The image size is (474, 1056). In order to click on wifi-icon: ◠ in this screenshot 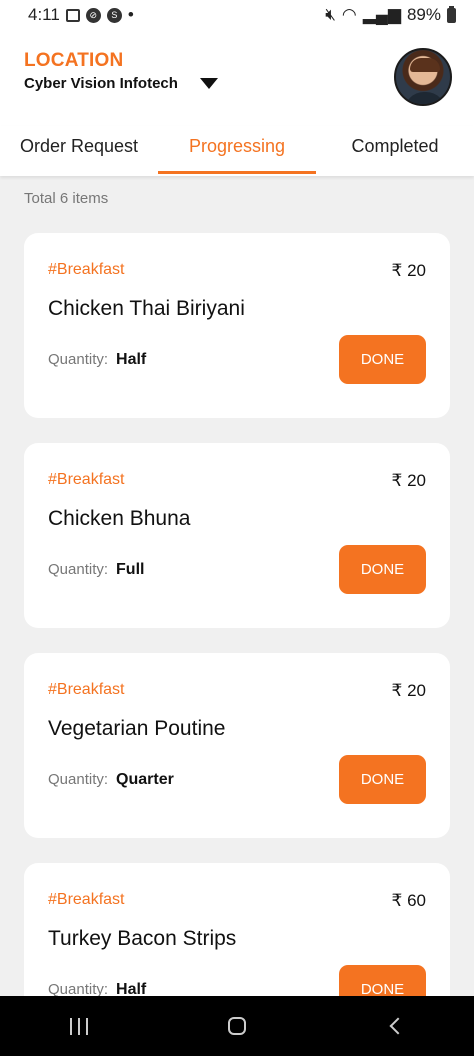, I will do `click(349, 14)`.